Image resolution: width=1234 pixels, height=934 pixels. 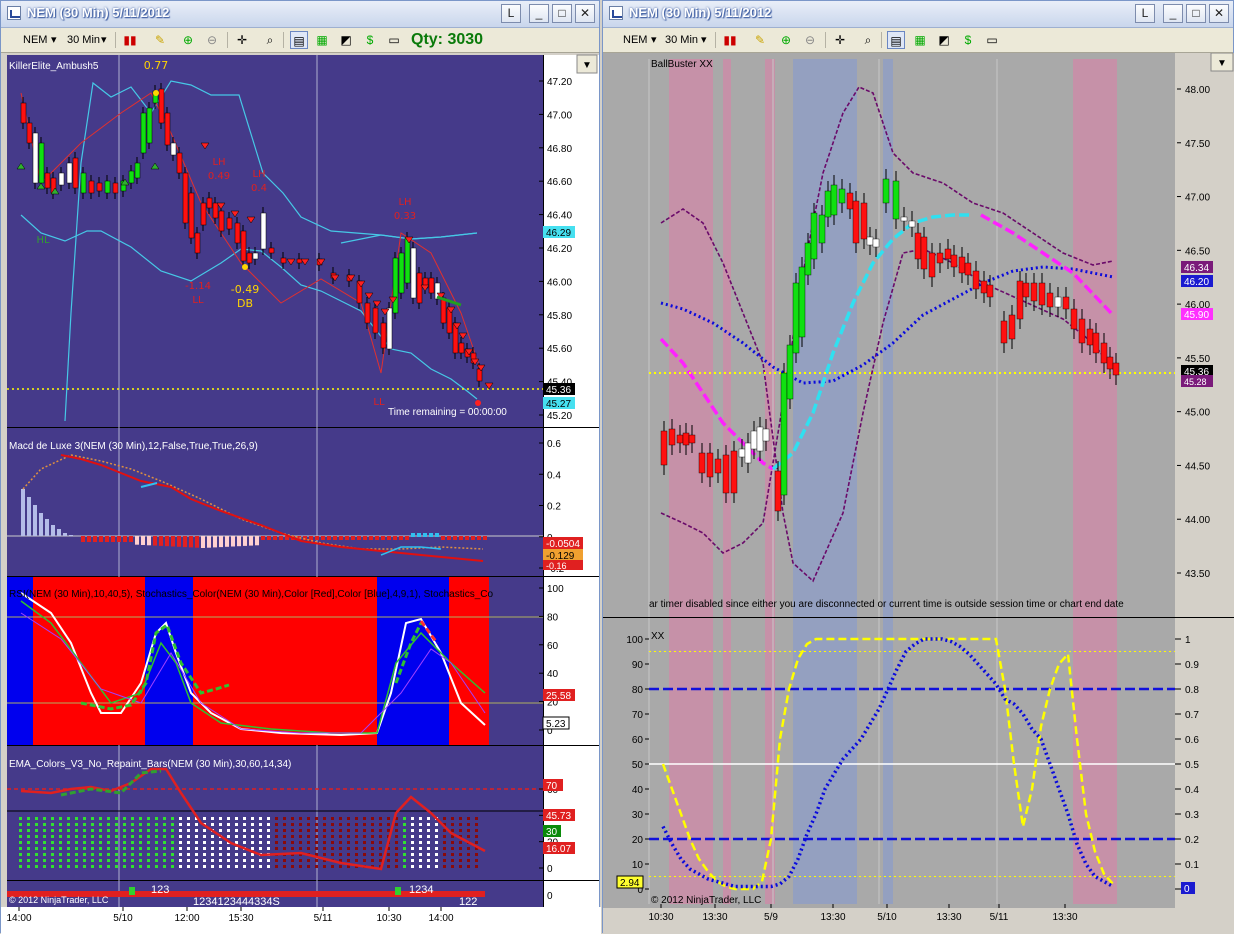 What do you see at coordinates (616, 13) in the screenshot?
I see `chart-icon` at bounding box center [616, 13].